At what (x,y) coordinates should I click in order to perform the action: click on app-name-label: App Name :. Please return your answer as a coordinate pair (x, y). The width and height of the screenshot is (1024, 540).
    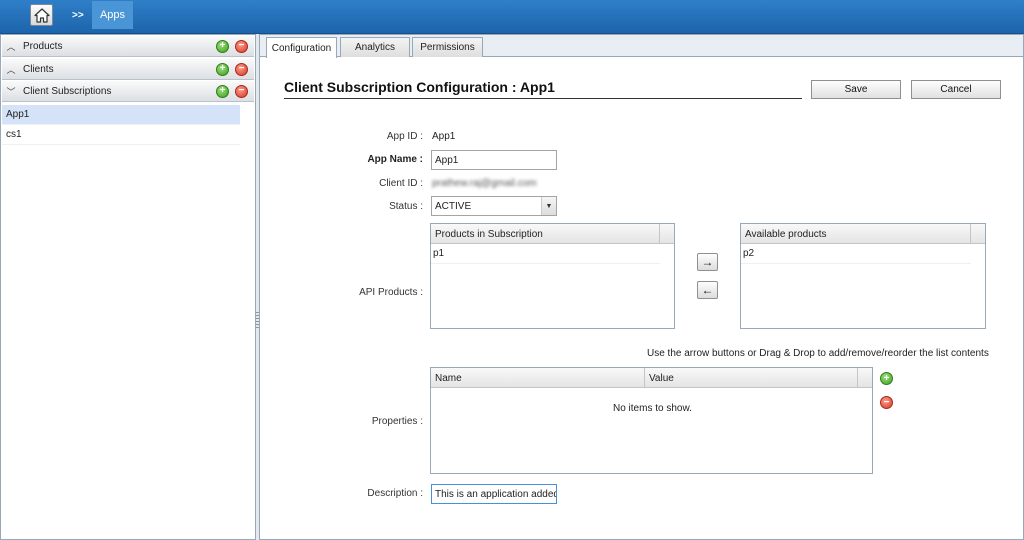
    Looking at the image, I should click on (395, 159).